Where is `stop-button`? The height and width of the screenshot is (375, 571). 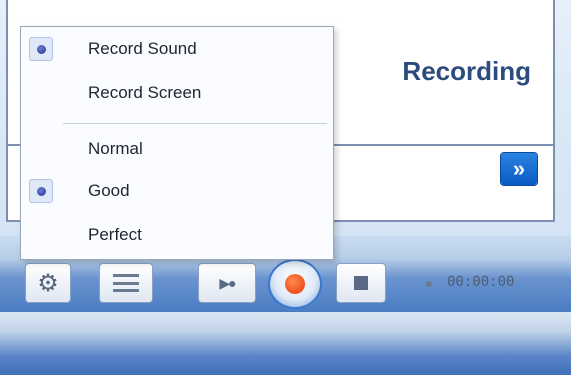
stop-button is located at coordinates (361, 283).